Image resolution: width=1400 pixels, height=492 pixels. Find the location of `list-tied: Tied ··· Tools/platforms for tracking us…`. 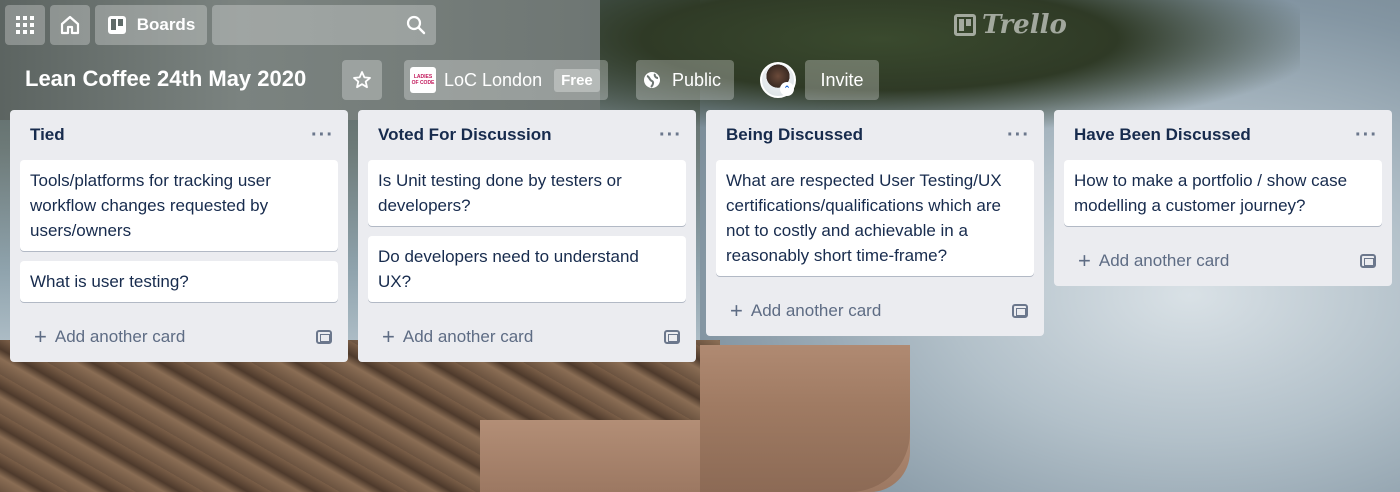

list-tied: Tied ··· Tools/platforms for tracking us… is located at coordinates (179, 236).